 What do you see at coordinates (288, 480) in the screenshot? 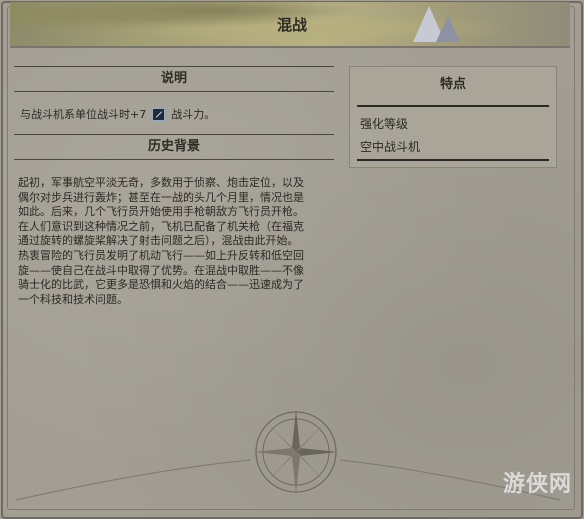
I see `map-decoration-lines` at bounding box center [288, 480].